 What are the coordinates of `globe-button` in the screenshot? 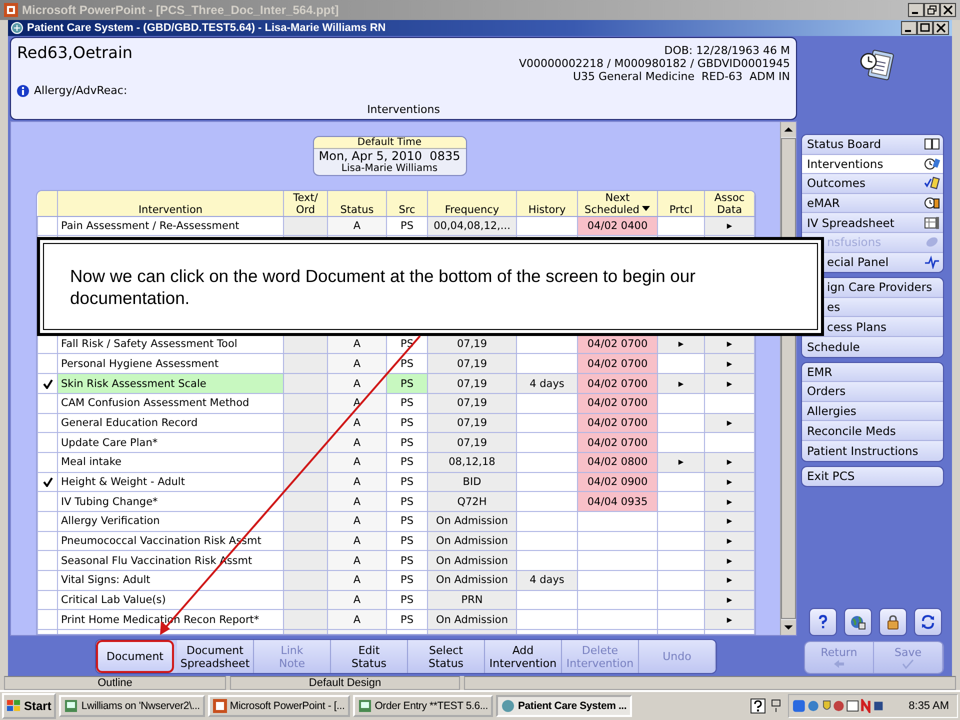 It's located at (858, 622).